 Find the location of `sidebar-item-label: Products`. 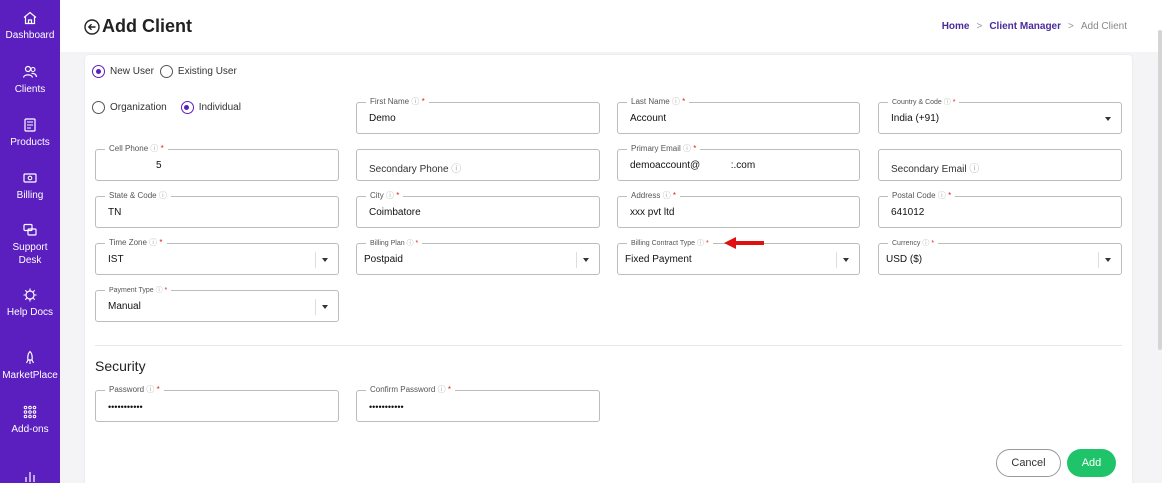

sidebar-item-label: Products is located at coordinates (30, 142).